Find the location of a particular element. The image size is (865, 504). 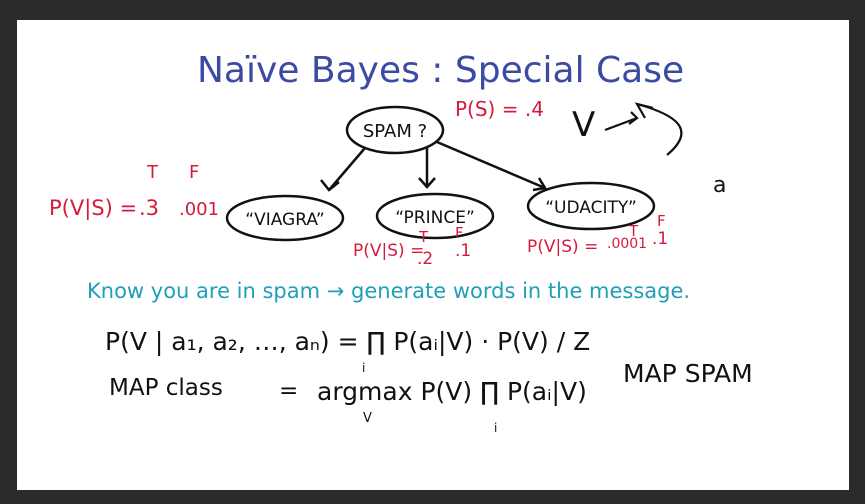

viagra-prob-t: .3 is located at coordinates (149, 208).